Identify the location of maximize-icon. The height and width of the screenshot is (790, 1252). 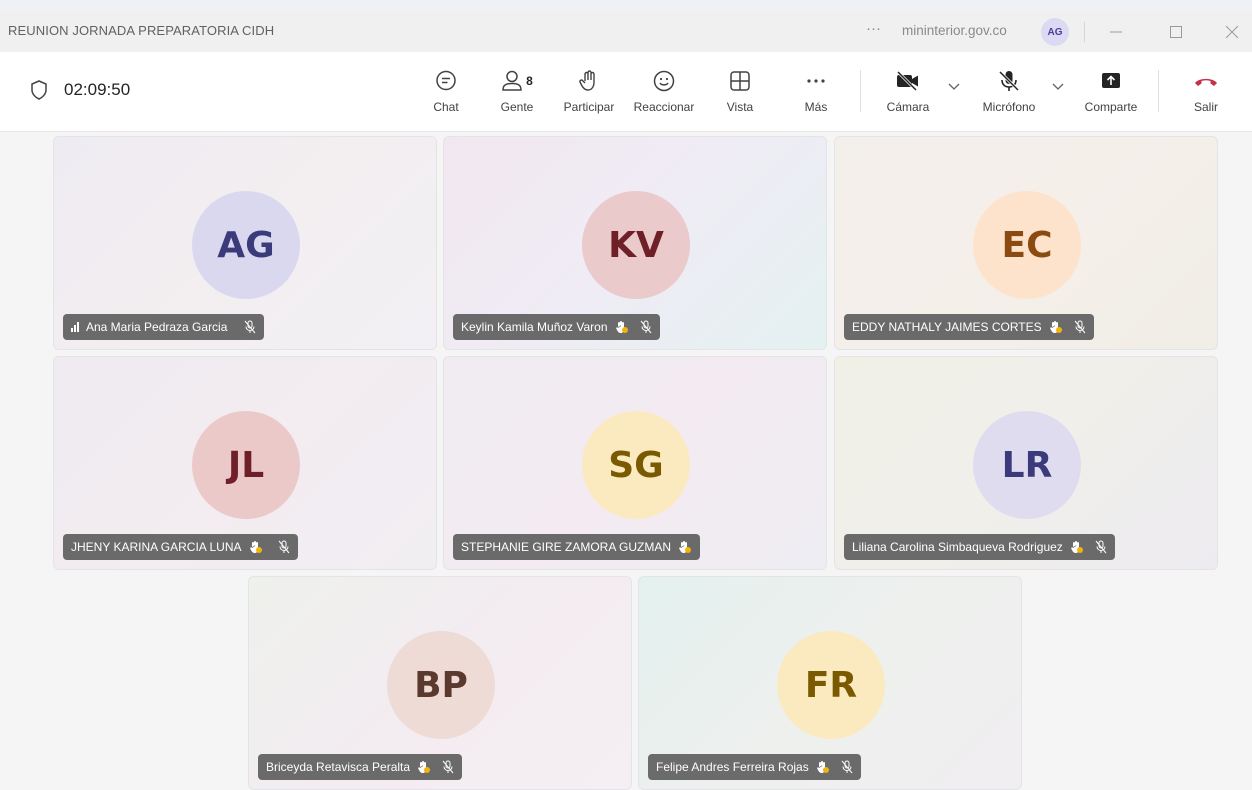
(1176, 32).